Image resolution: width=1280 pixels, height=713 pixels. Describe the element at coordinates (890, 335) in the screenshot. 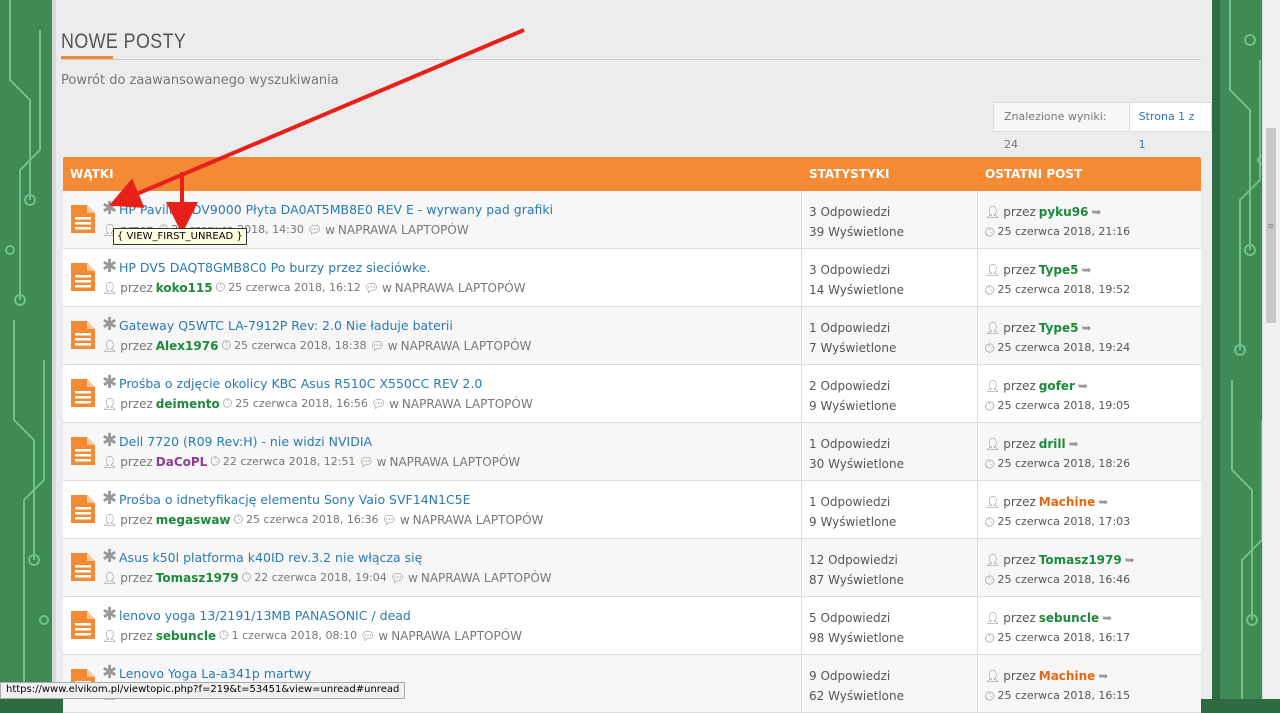

I see `stats-cell: 1 Odpowiedzi 7 Wyświetlone` at that location.